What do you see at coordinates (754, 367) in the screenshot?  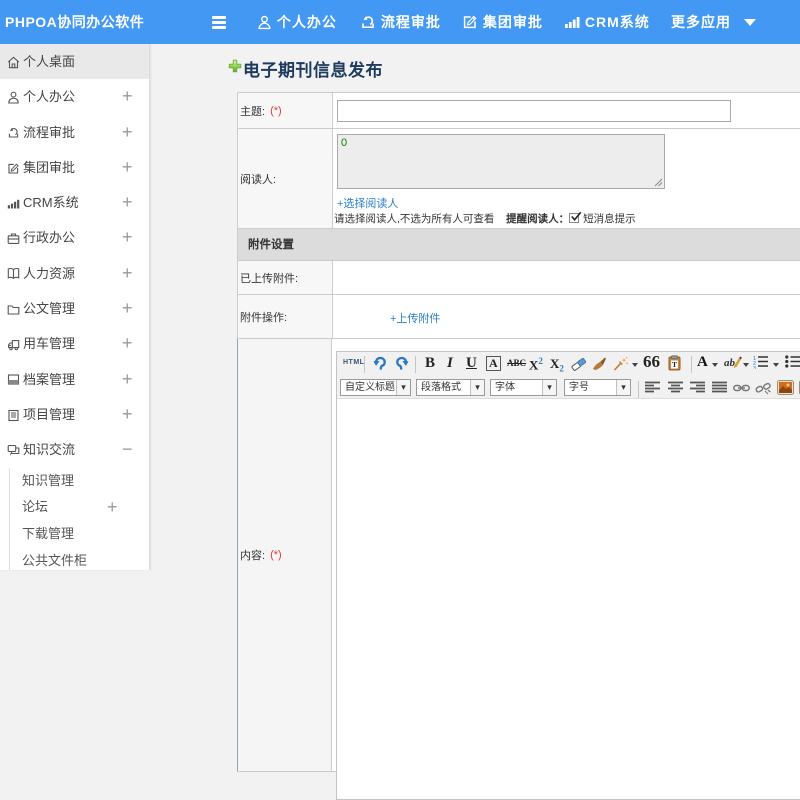 I see `svg-text: 3` at bounding box center [754, 367].